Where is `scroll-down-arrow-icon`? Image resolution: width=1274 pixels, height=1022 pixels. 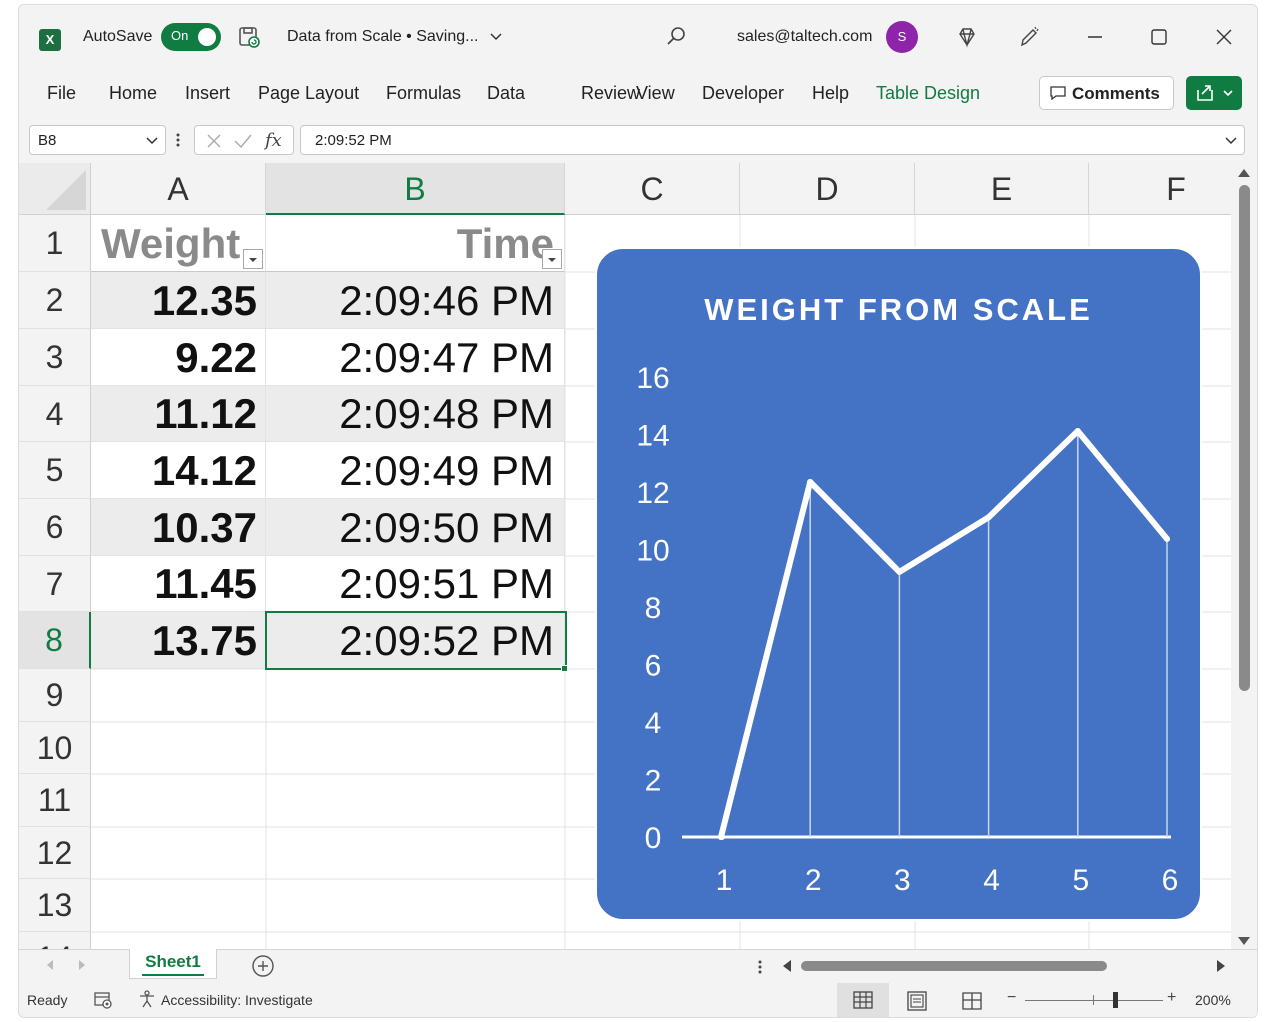 scroll-down-arrow-icon is located at coordinates (1244, 941).